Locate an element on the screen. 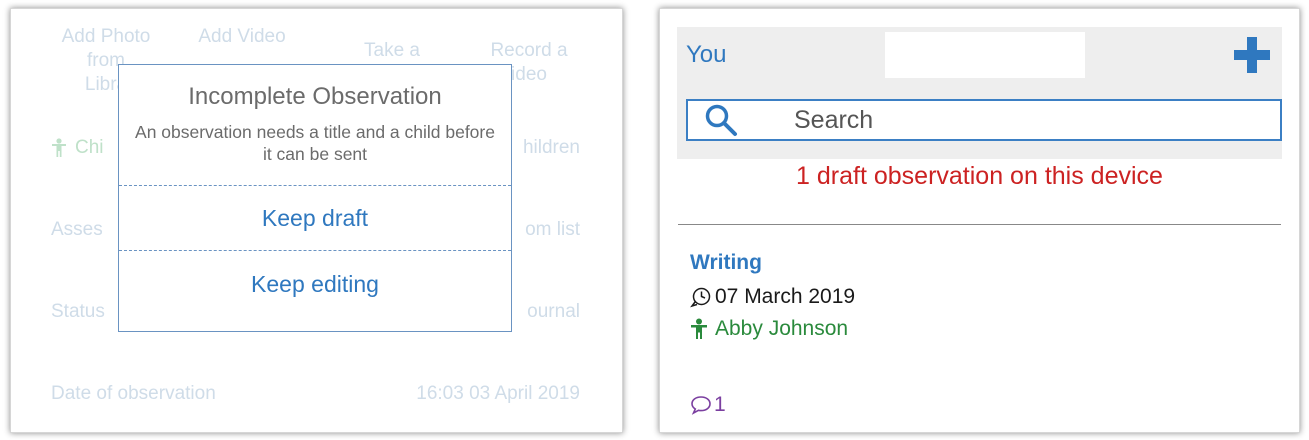 The height and width of the screenshot is (440, 1309). observation-date: 07 March 2019 is located at coordinates (785, 296).